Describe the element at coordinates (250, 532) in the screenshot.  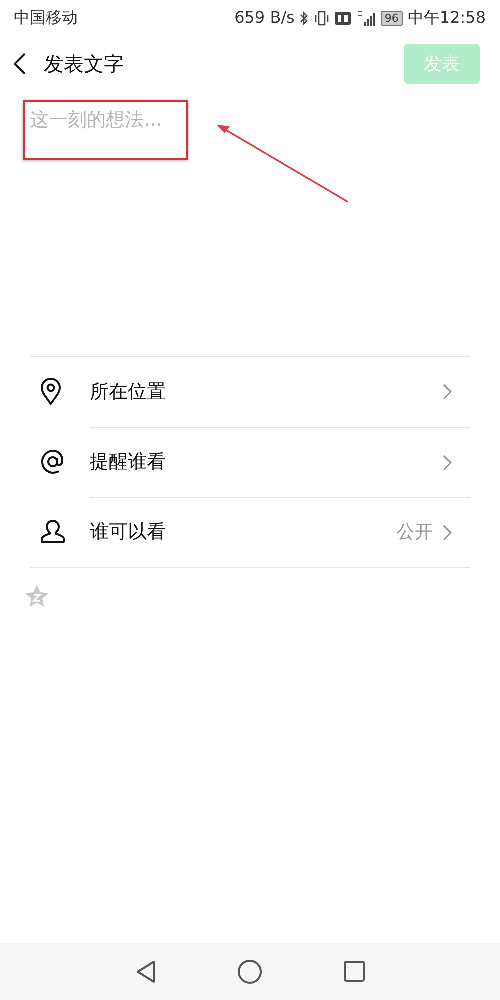
I see `option-row: 谁可以看 公开` at that location.